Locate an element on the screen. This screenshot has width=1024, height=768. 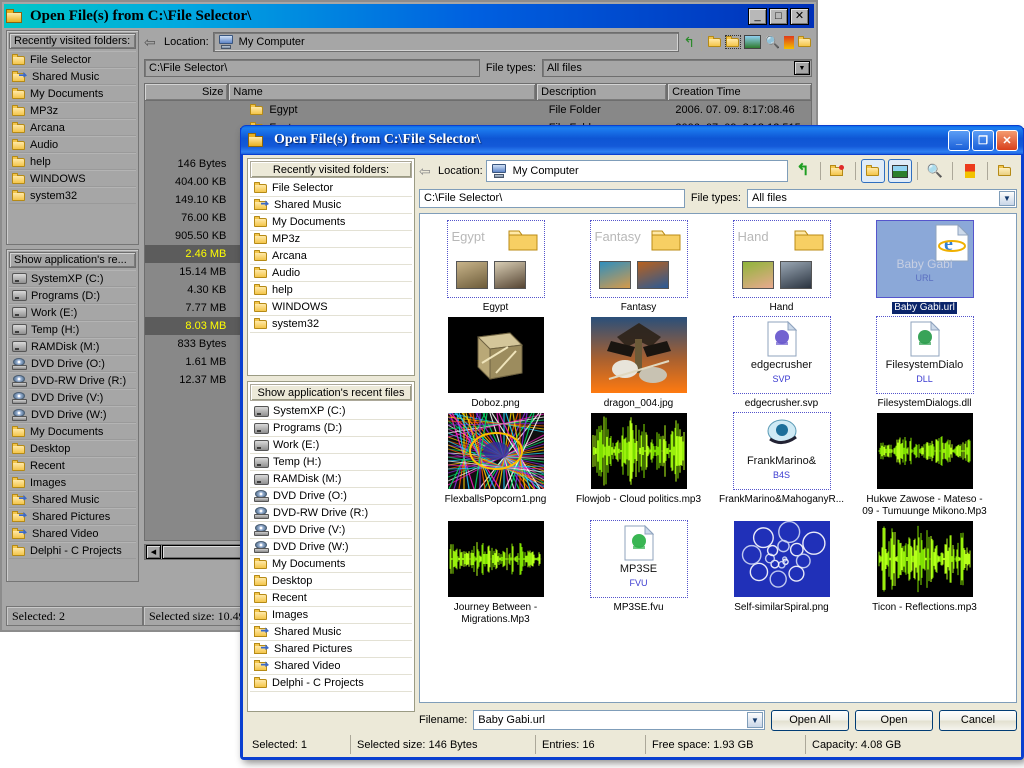
maximize-button: □ is located at coordinates (778, 16).